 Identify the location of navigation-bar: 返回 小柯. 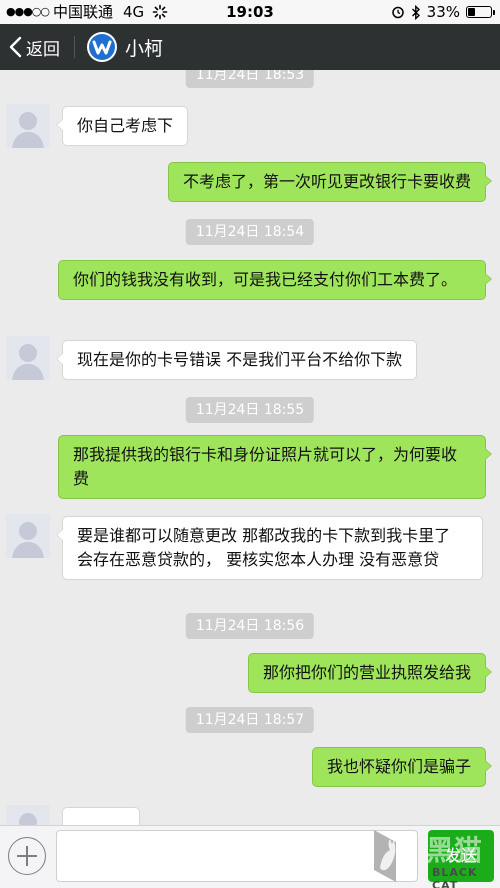
(250, 47).